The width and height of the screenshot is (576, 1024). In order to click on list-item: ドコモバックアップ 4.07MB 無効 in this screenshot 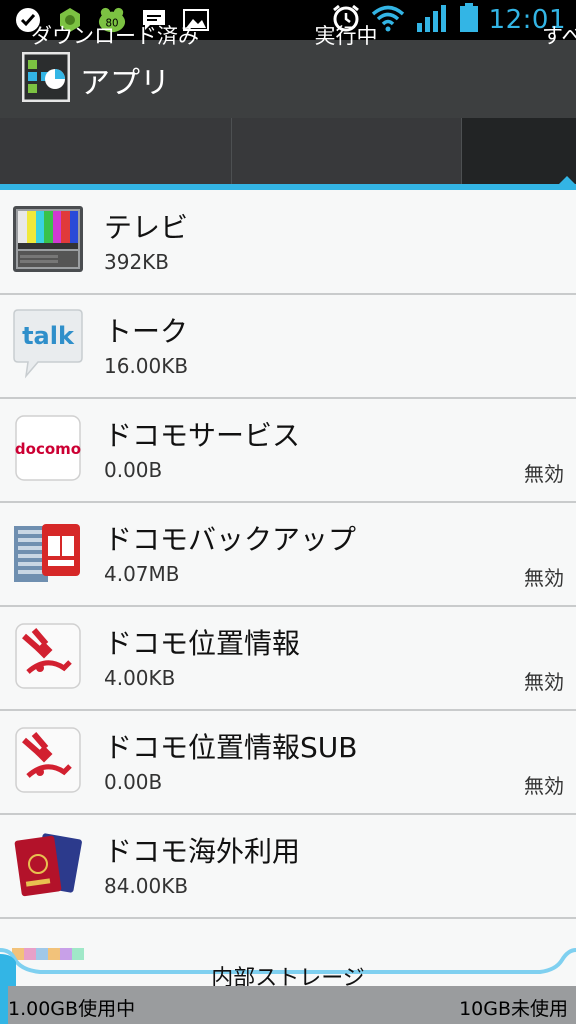, I will do `click(288, 554)`.